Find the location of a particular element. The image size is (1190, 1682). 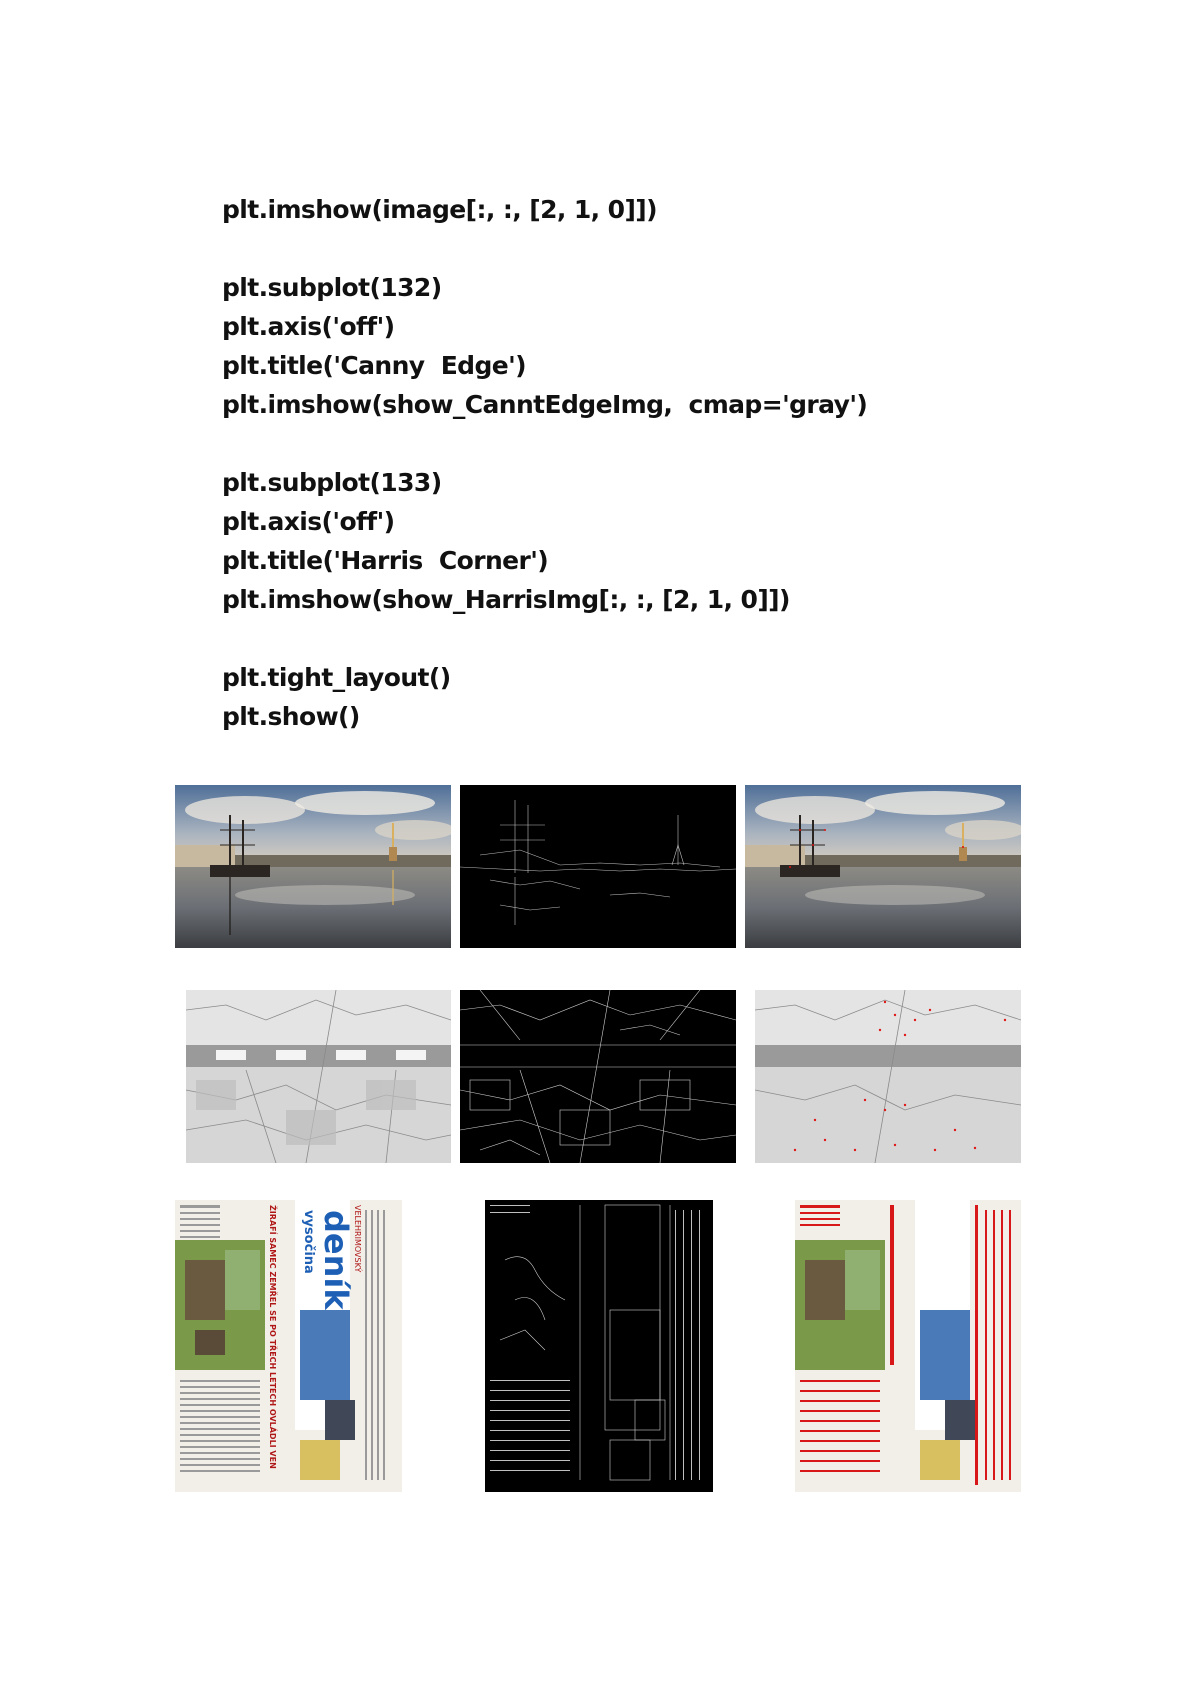

code-line: plt.imshow(image[:, :, [2, 1, 0]]) is located at coordinates (440, 209).